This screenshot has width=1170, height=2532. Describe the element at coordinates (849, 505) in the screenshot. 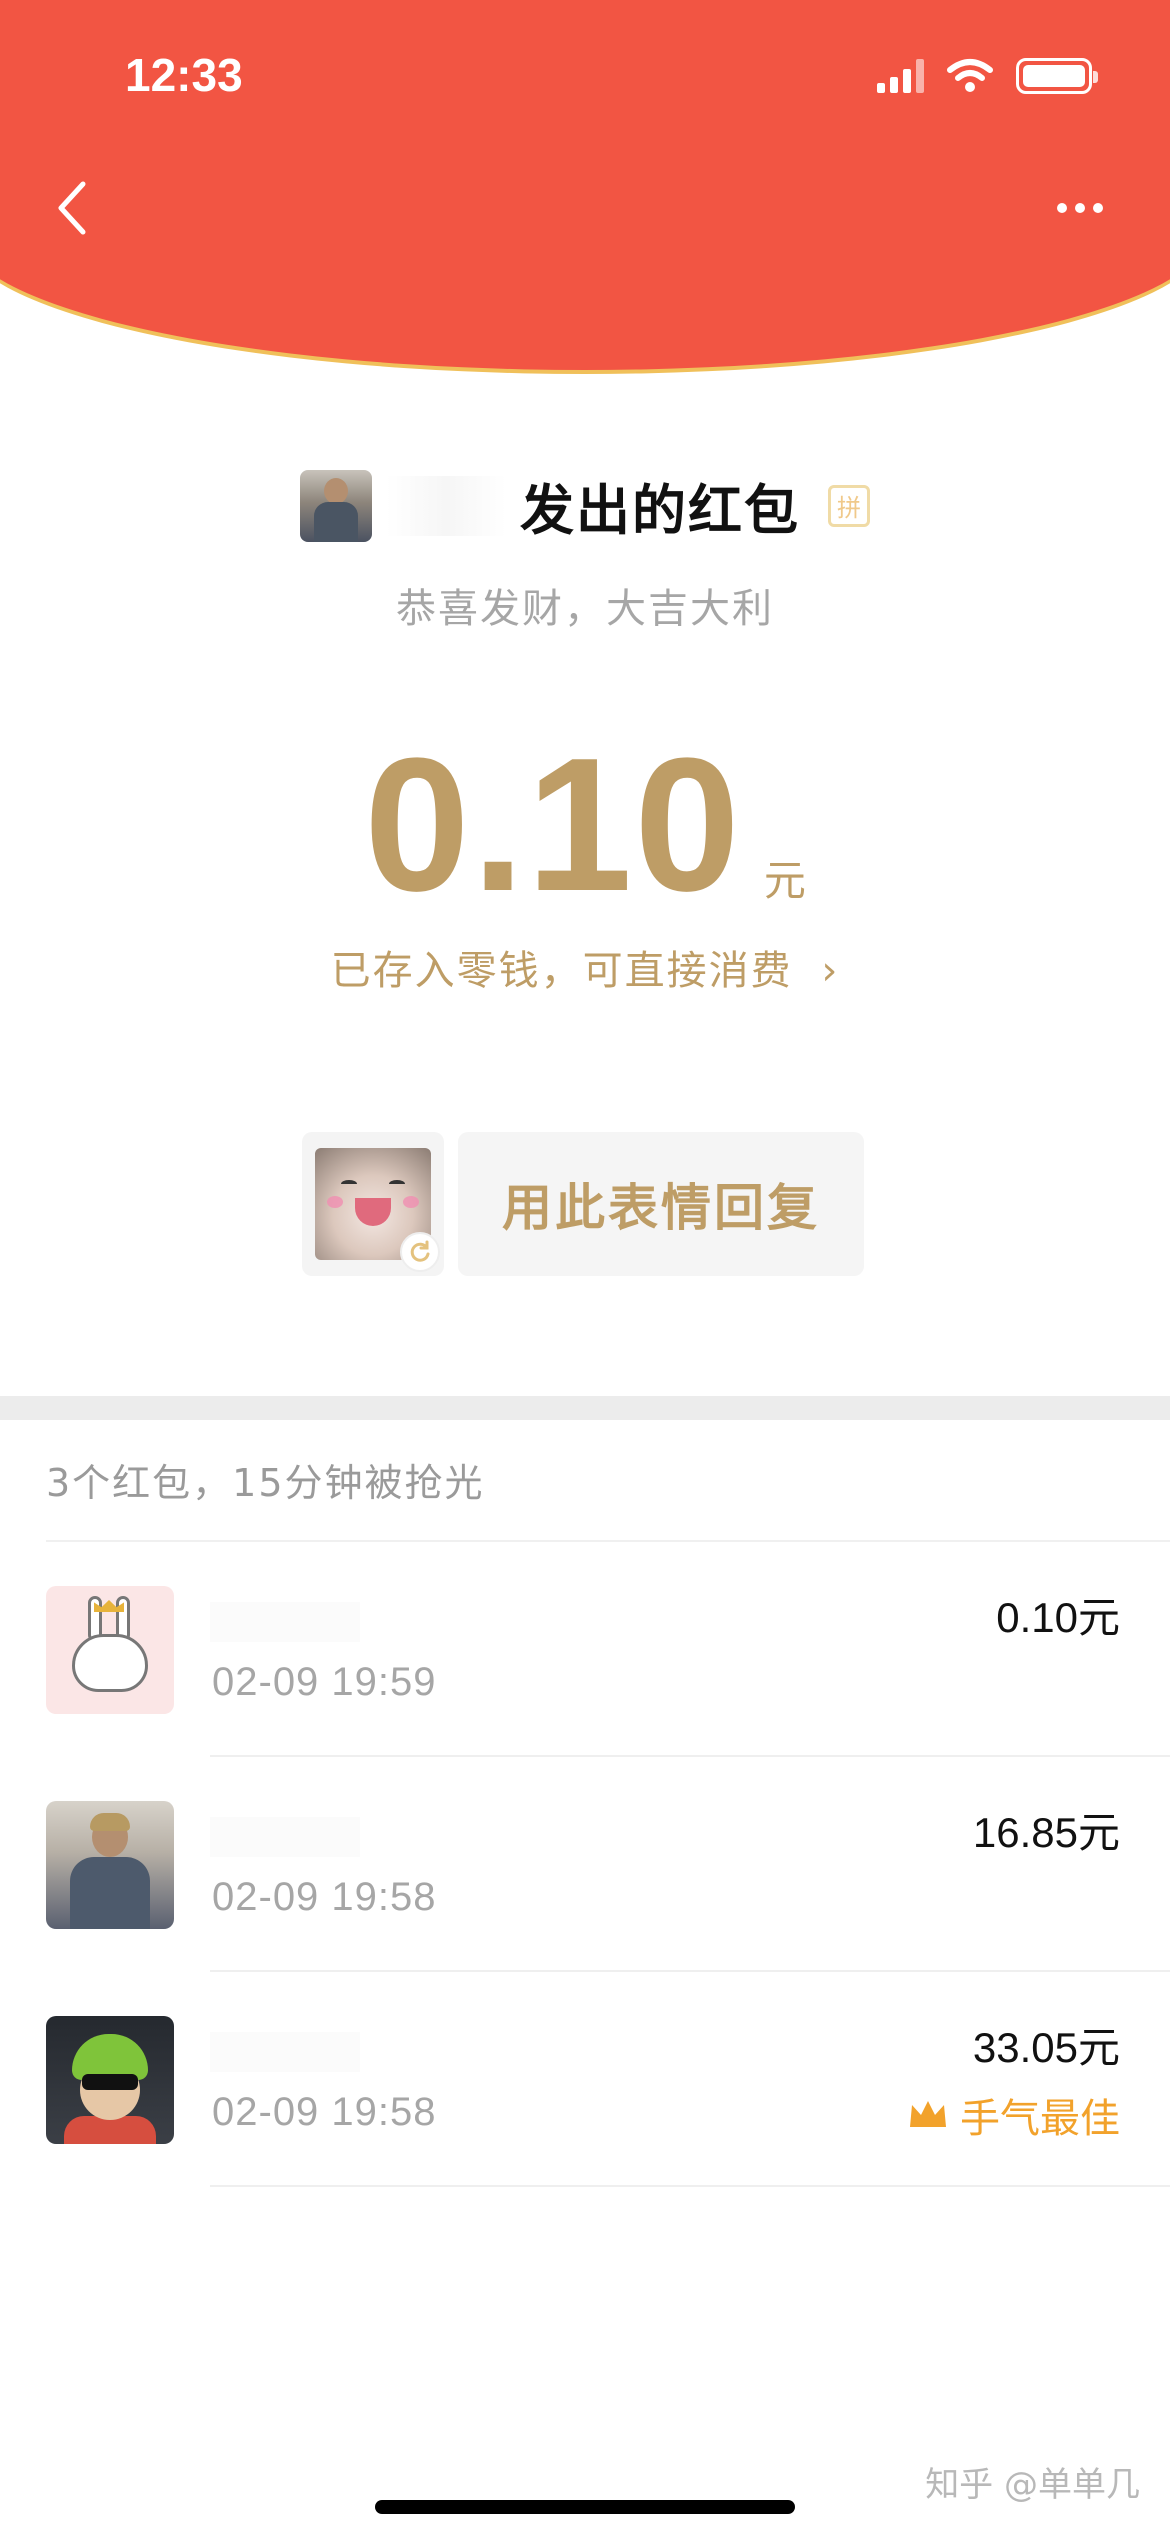

I see `pin-badge: 拼` at that location.